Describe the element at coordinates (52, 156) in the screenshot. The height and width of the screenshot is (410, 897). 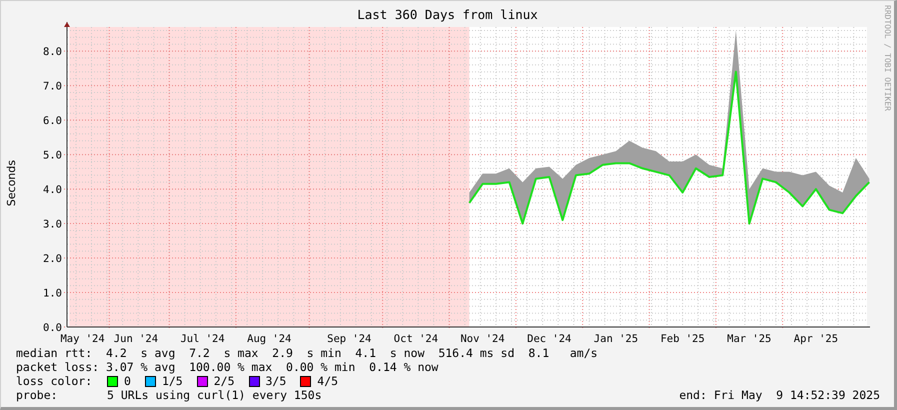
I see `y-tick-label: 5.0` at that location.